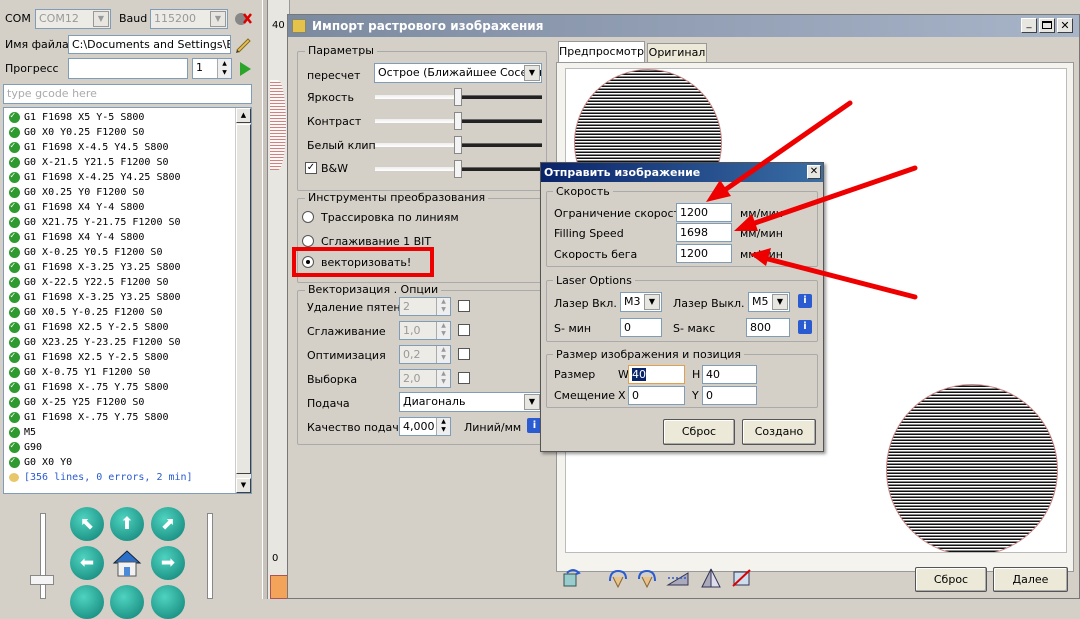 This screenshot has height=619, width=1080. Describe the element at coordinates (464, 378) in the screenshot. I see `sample-checkbox` at that location.